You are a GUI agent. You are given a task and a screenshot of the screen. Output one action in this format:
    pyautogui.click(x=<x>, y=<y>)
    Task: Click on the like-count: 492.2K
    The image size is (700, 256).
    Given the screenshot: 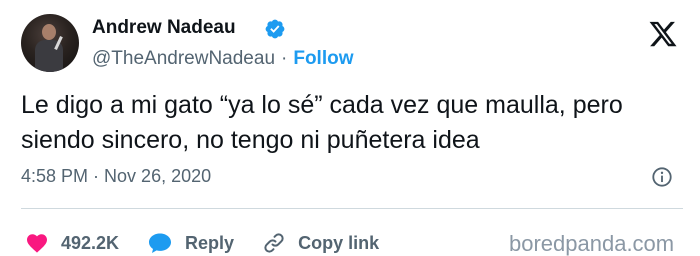 What is the action you would take?
    pyautogui.click(x=90, y=242)
    